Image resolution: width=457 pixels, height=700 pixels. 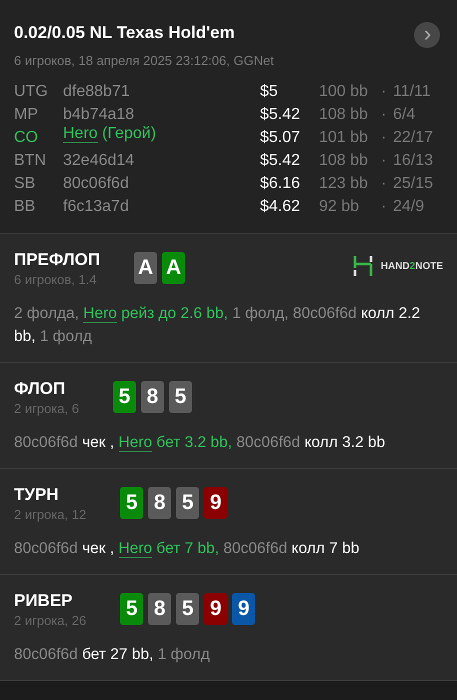 What do you see at coordinates (413, 138) in the screenshot?
I see `player-stats: 22/17` at bounding box center [413, 138].